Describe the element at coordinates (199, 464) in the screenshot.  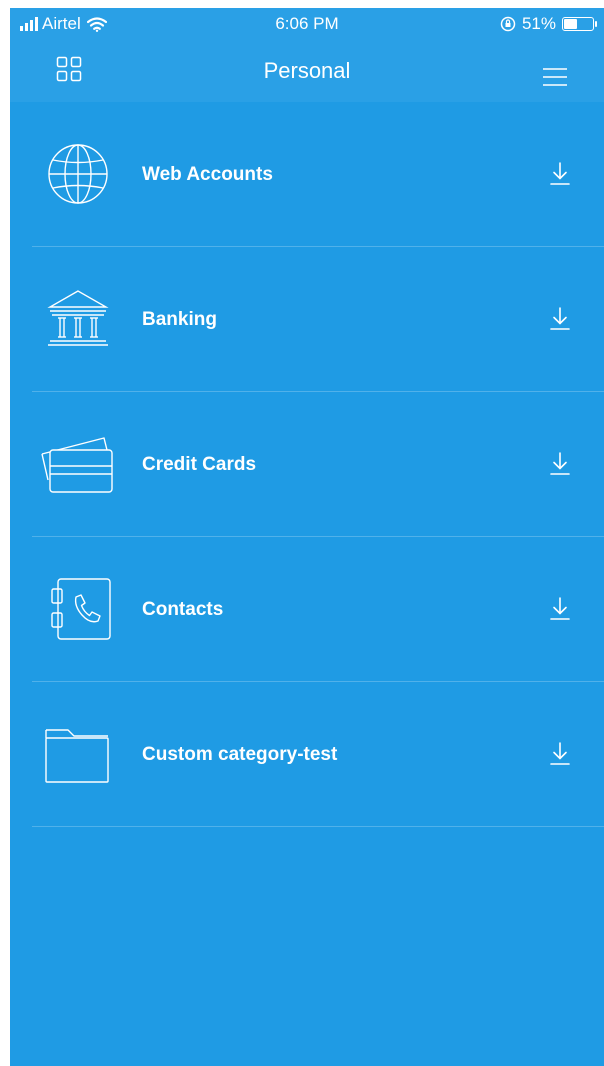
I see `category-label: Credit Cards` at that location.